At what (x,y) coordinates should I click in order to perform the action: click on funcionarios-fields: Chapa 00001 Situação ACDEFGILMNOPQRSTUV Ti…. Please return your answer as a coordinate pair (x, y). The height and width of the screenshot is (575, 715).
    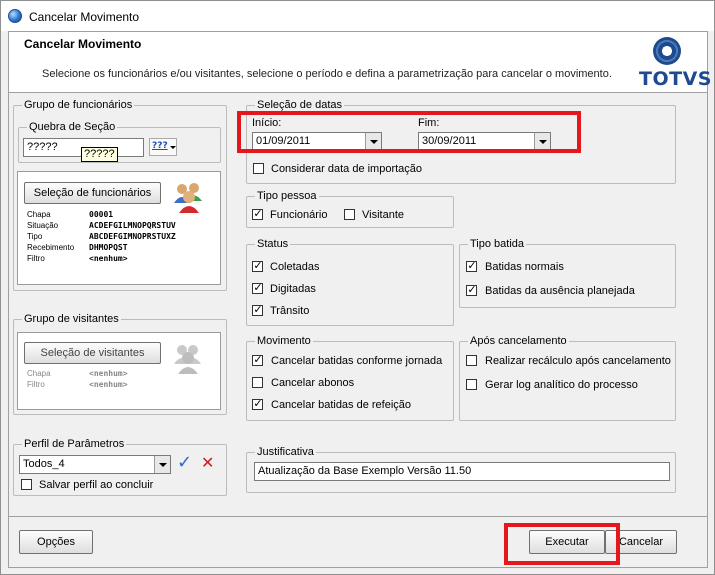
    Looking at the image, I should click on (101, 236).